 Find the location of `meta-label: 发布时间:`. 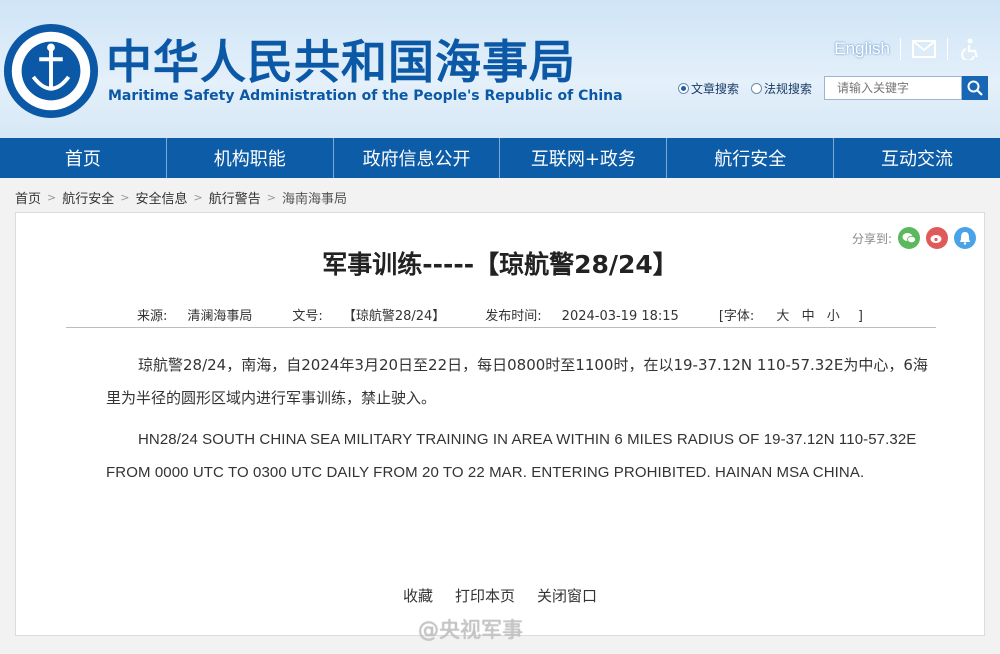

meta-label: 发布时间: is located at coordinates (513, 316).